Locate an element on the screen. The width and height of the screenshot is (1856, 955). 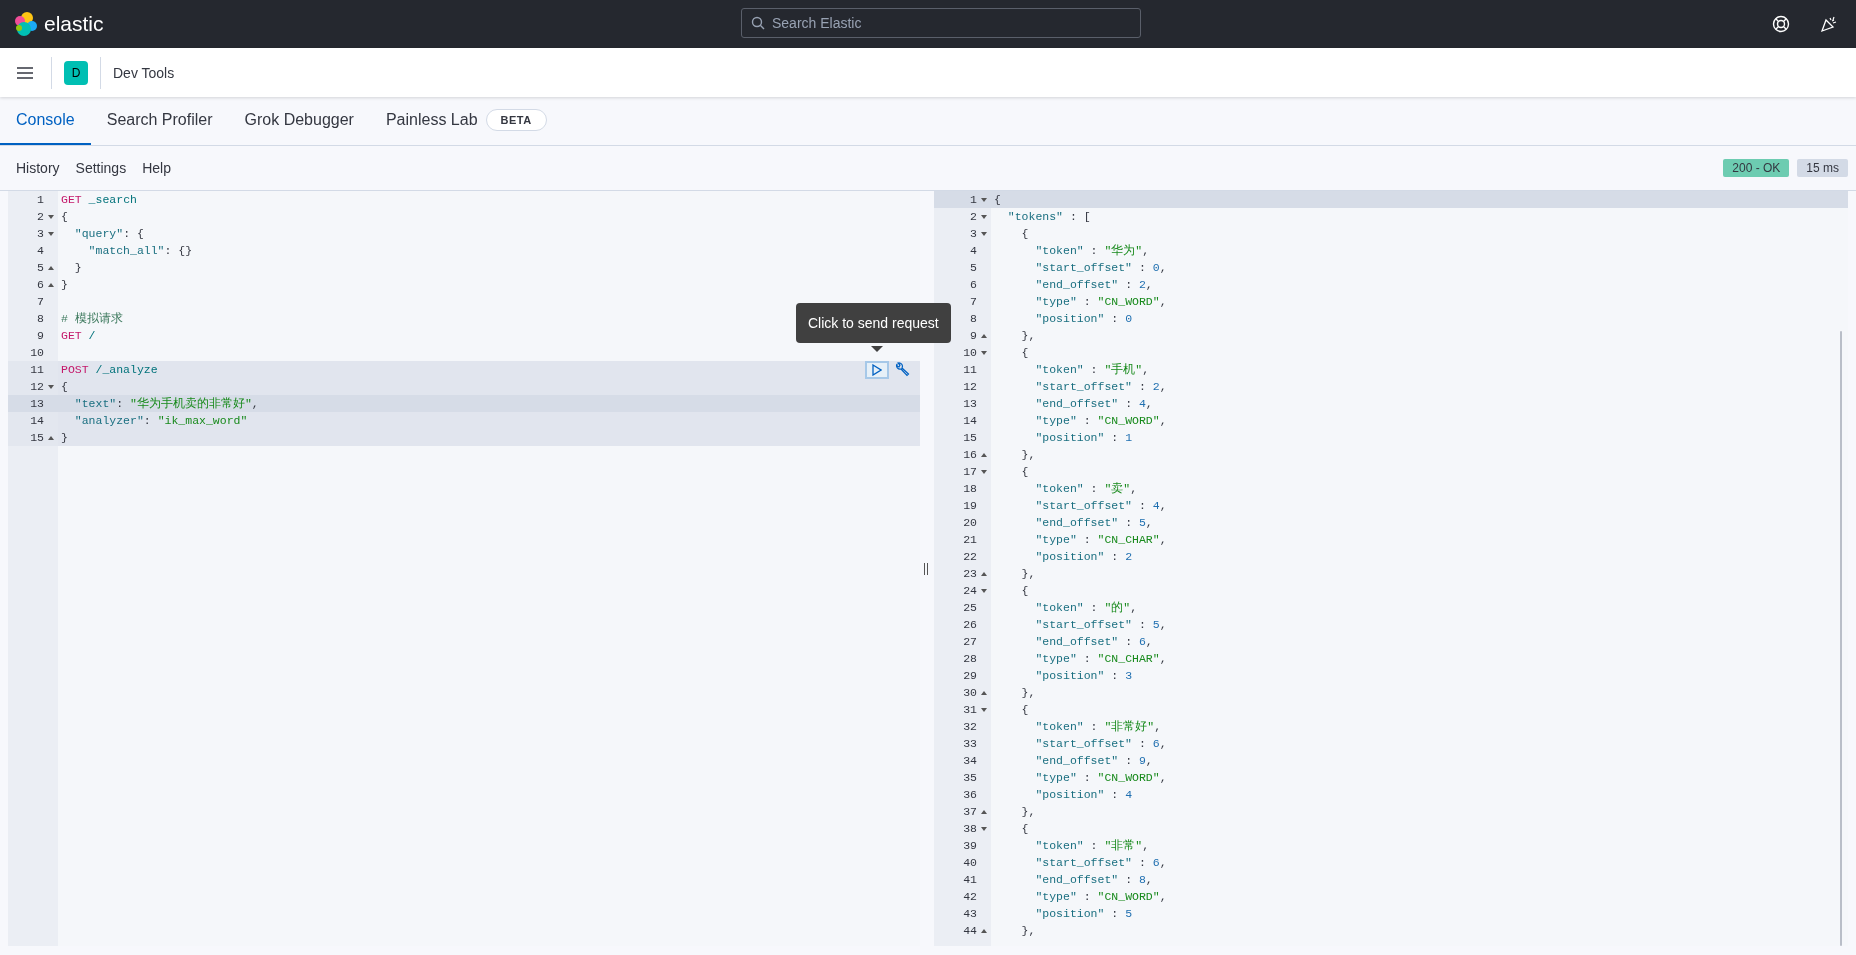
code-line: "query": { is located at coordinates (108, 234).